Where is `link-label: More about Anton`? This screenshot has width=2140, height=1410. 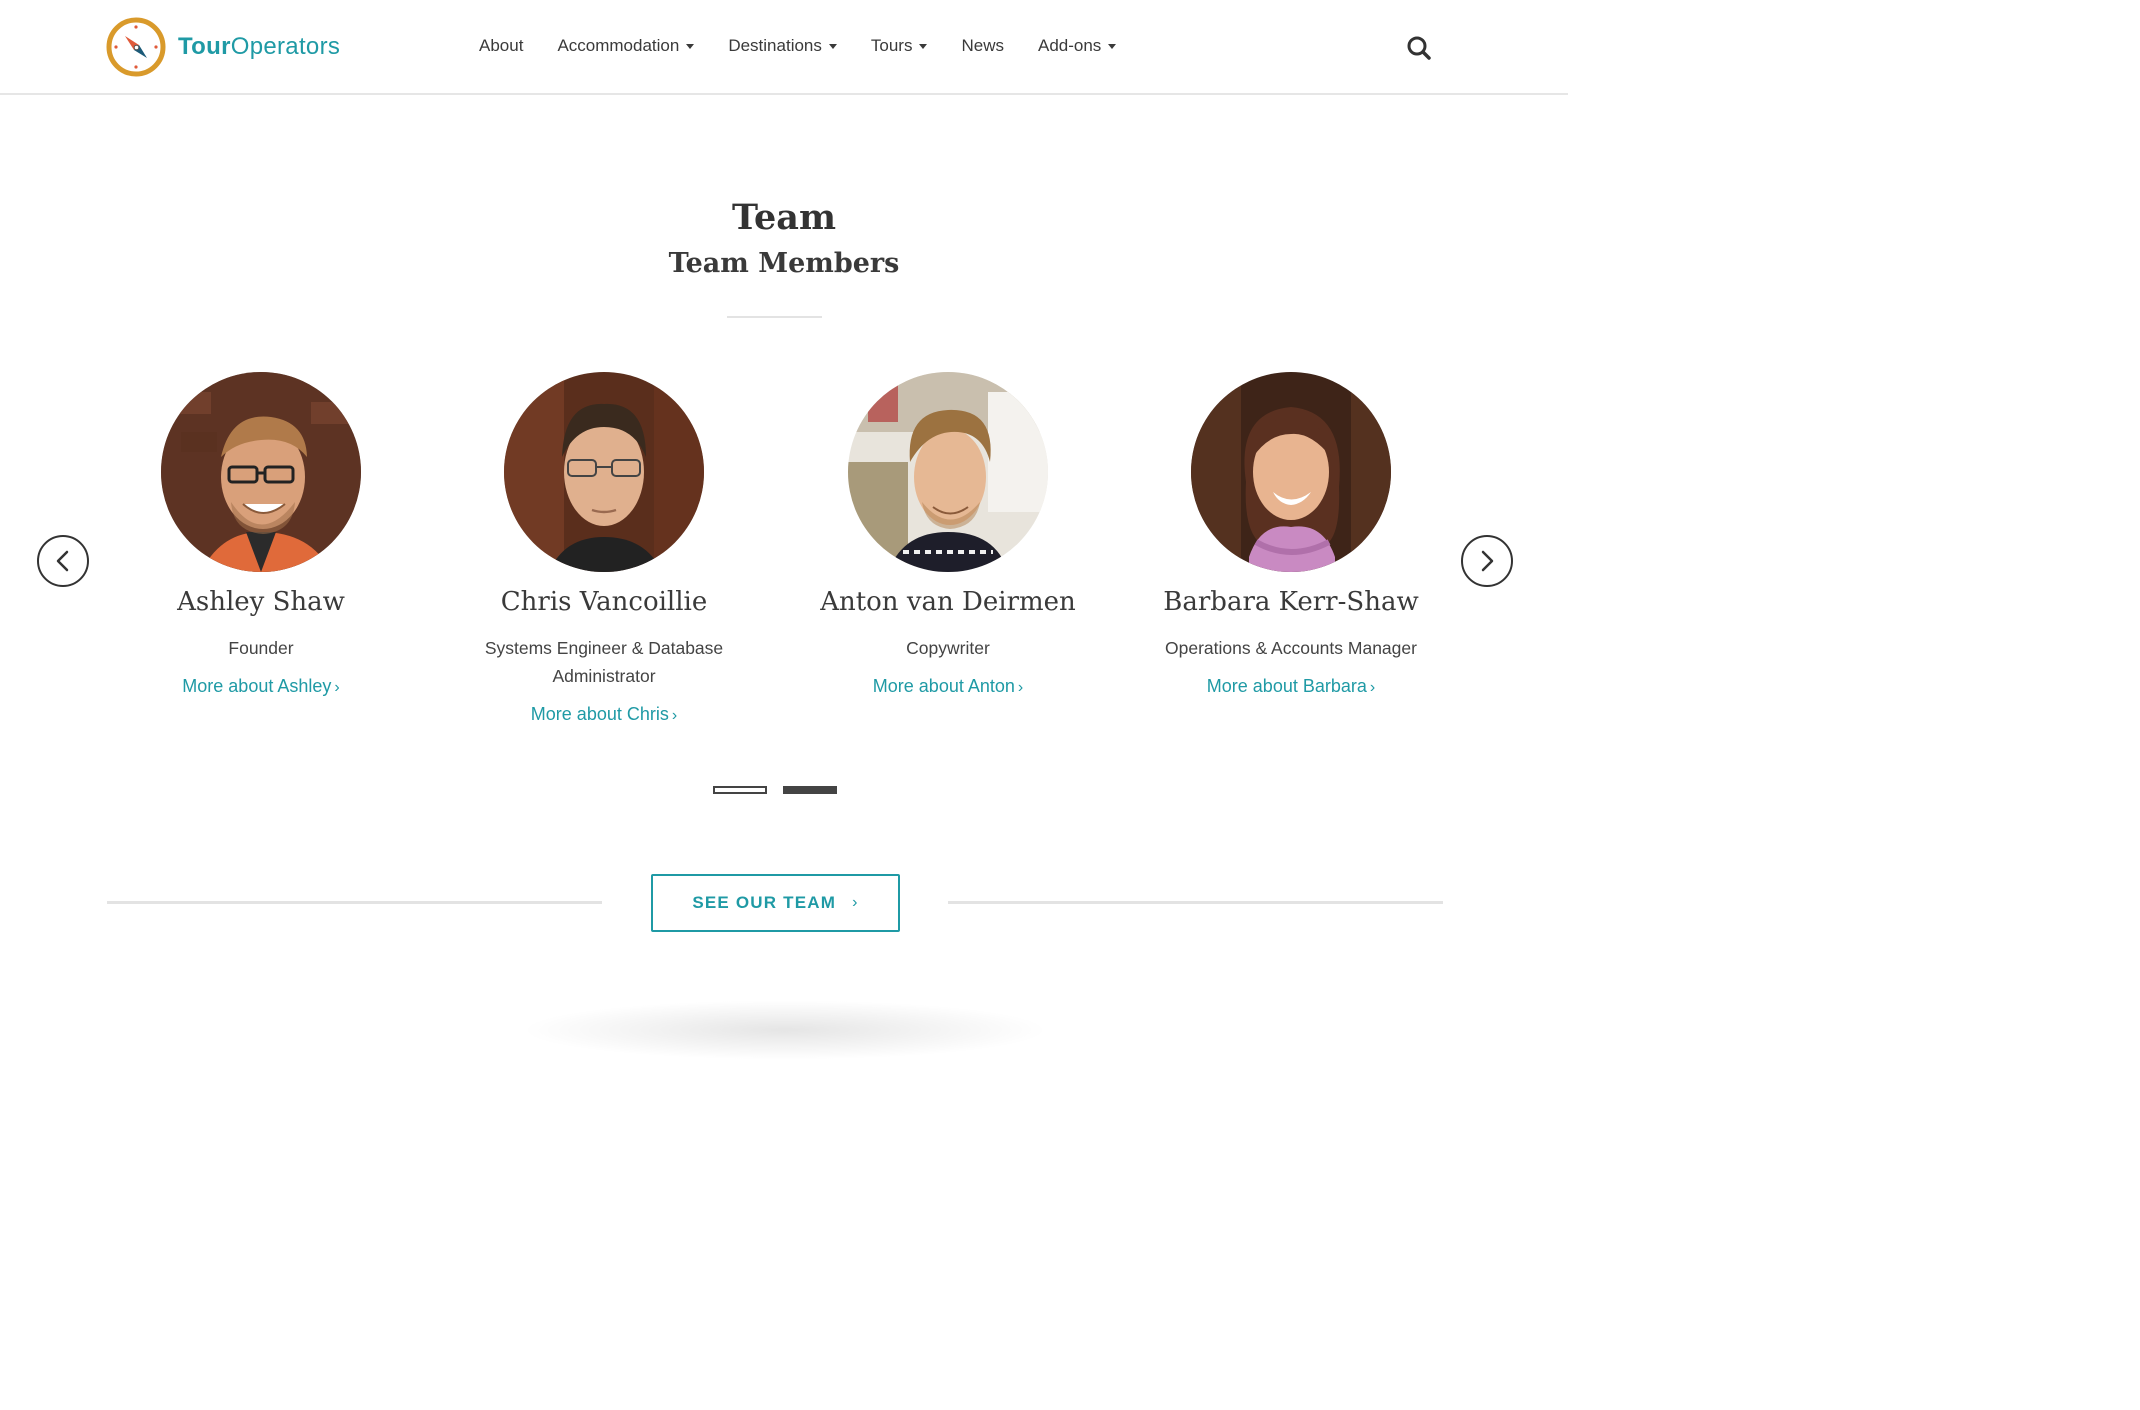 link-label: More about Anton is located at coordinates (943, 686).